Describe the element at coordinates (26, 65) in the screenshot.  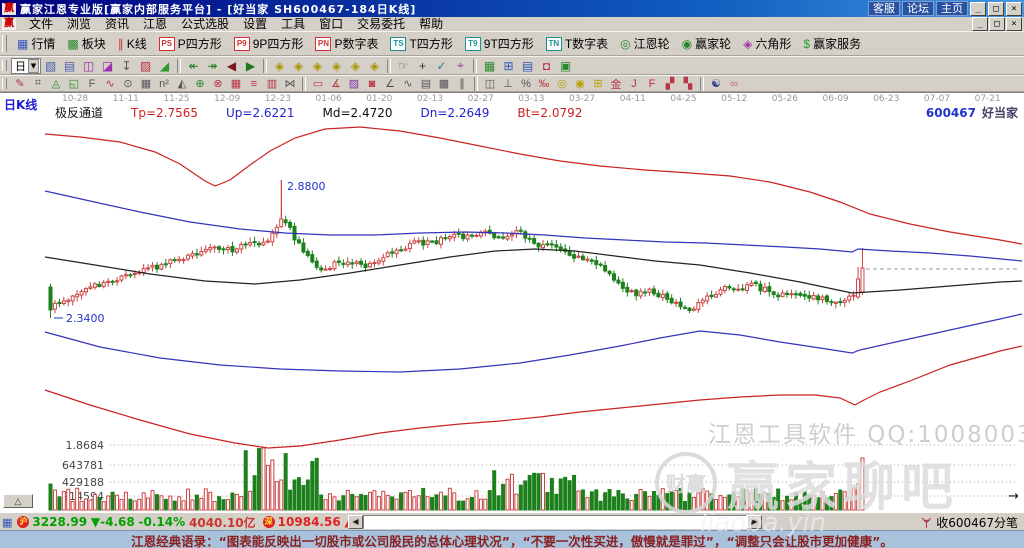
I see `period-daily-combo: 日 ▼` at that location.